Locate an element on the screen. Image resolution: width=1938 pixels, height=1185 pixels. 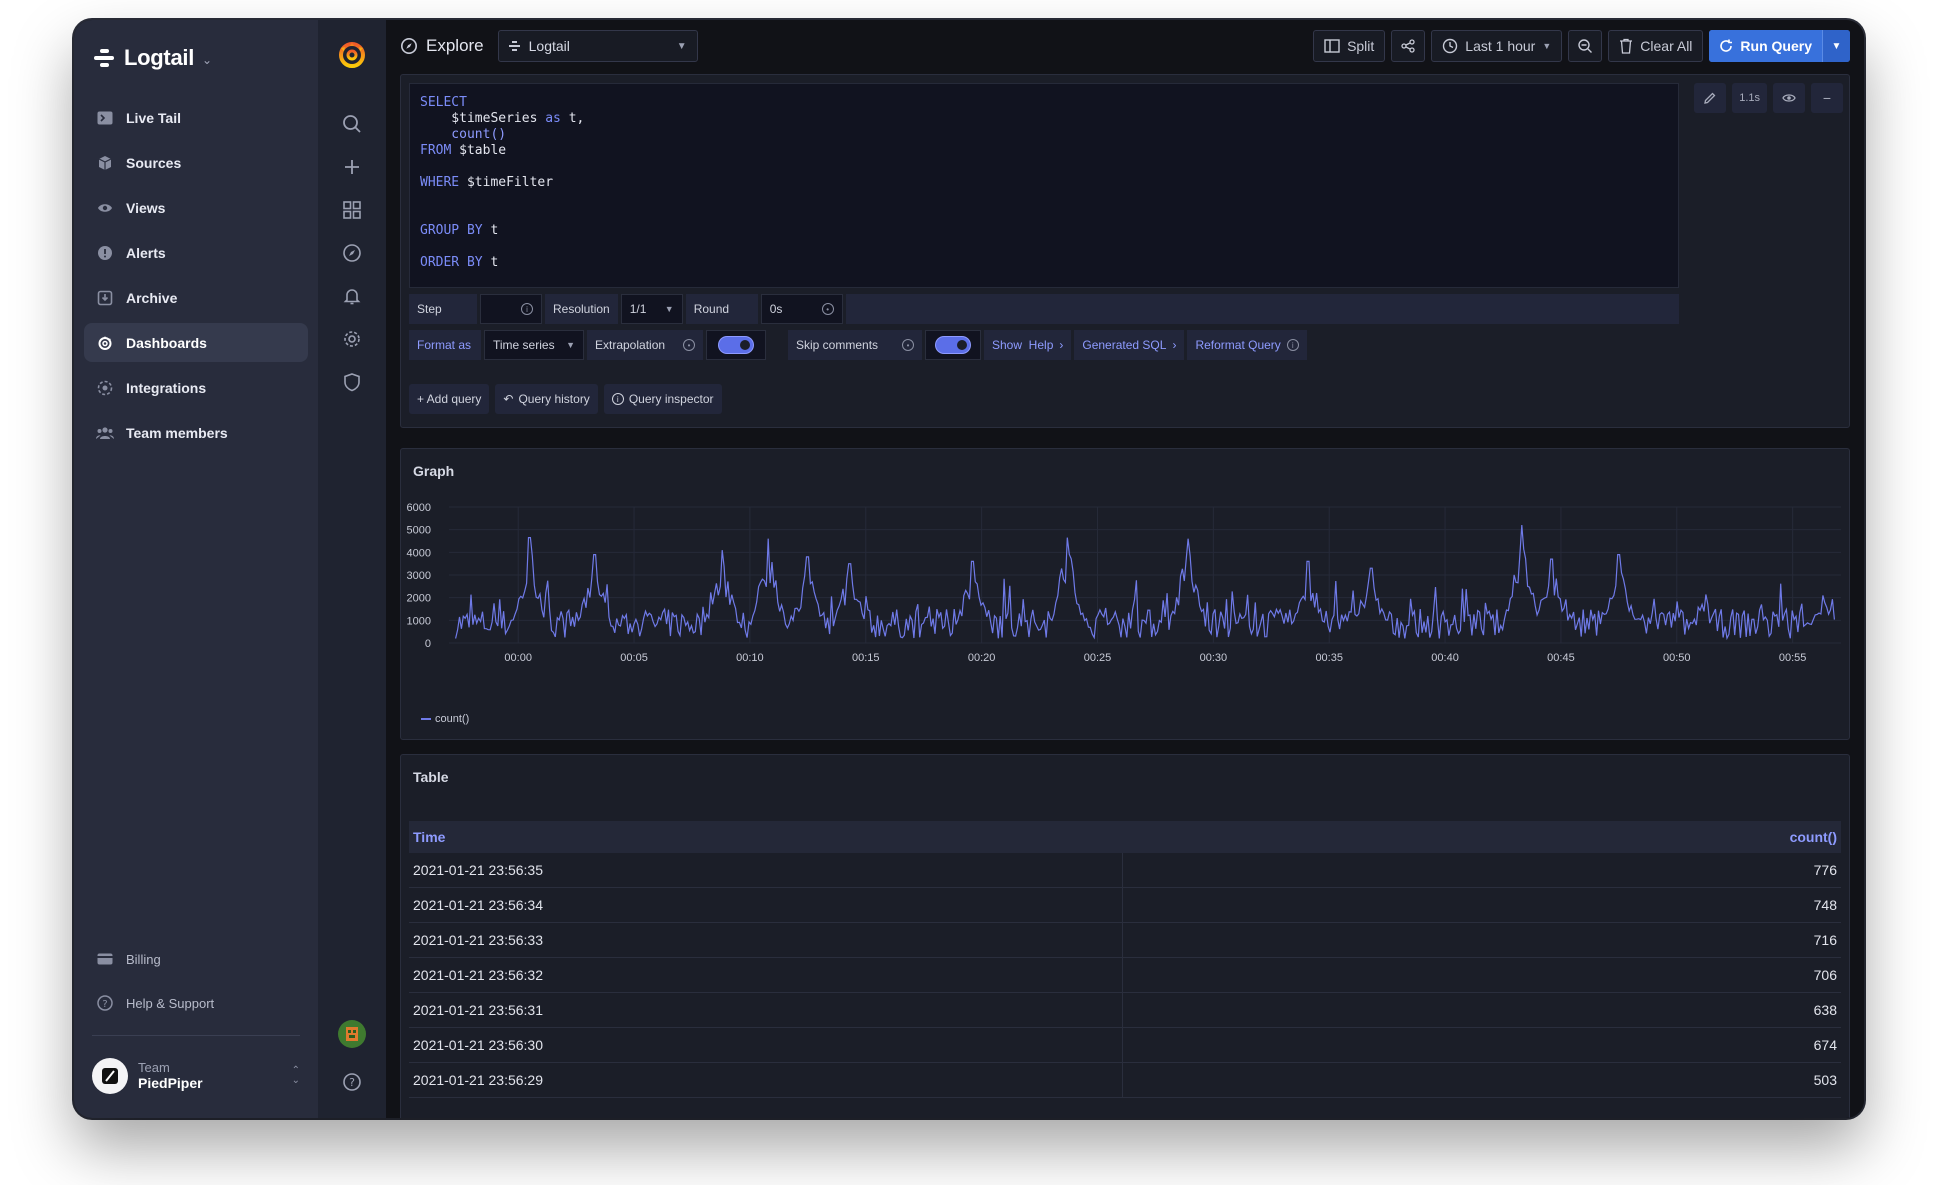
nav-item-billing: Billing is located at coordinates (196, 959).